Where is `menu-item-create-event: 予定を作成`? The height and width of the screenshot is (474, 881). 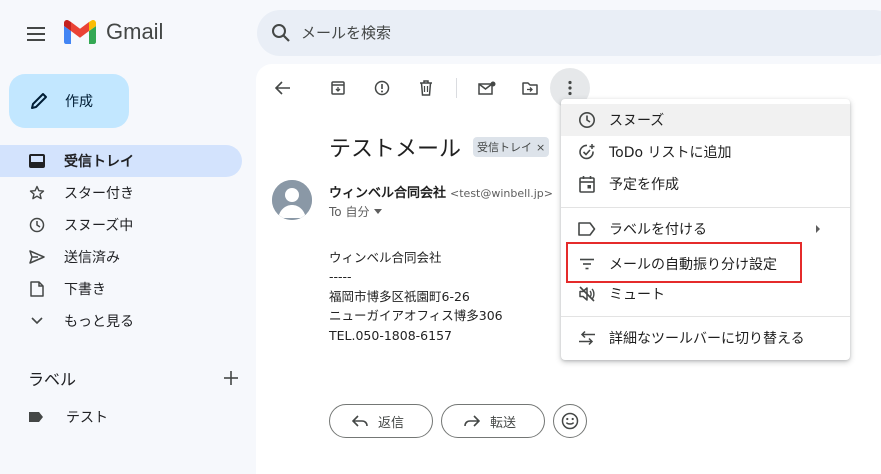 menu-item-create-event: 予定を作成 is located at coordinates (705, 184).